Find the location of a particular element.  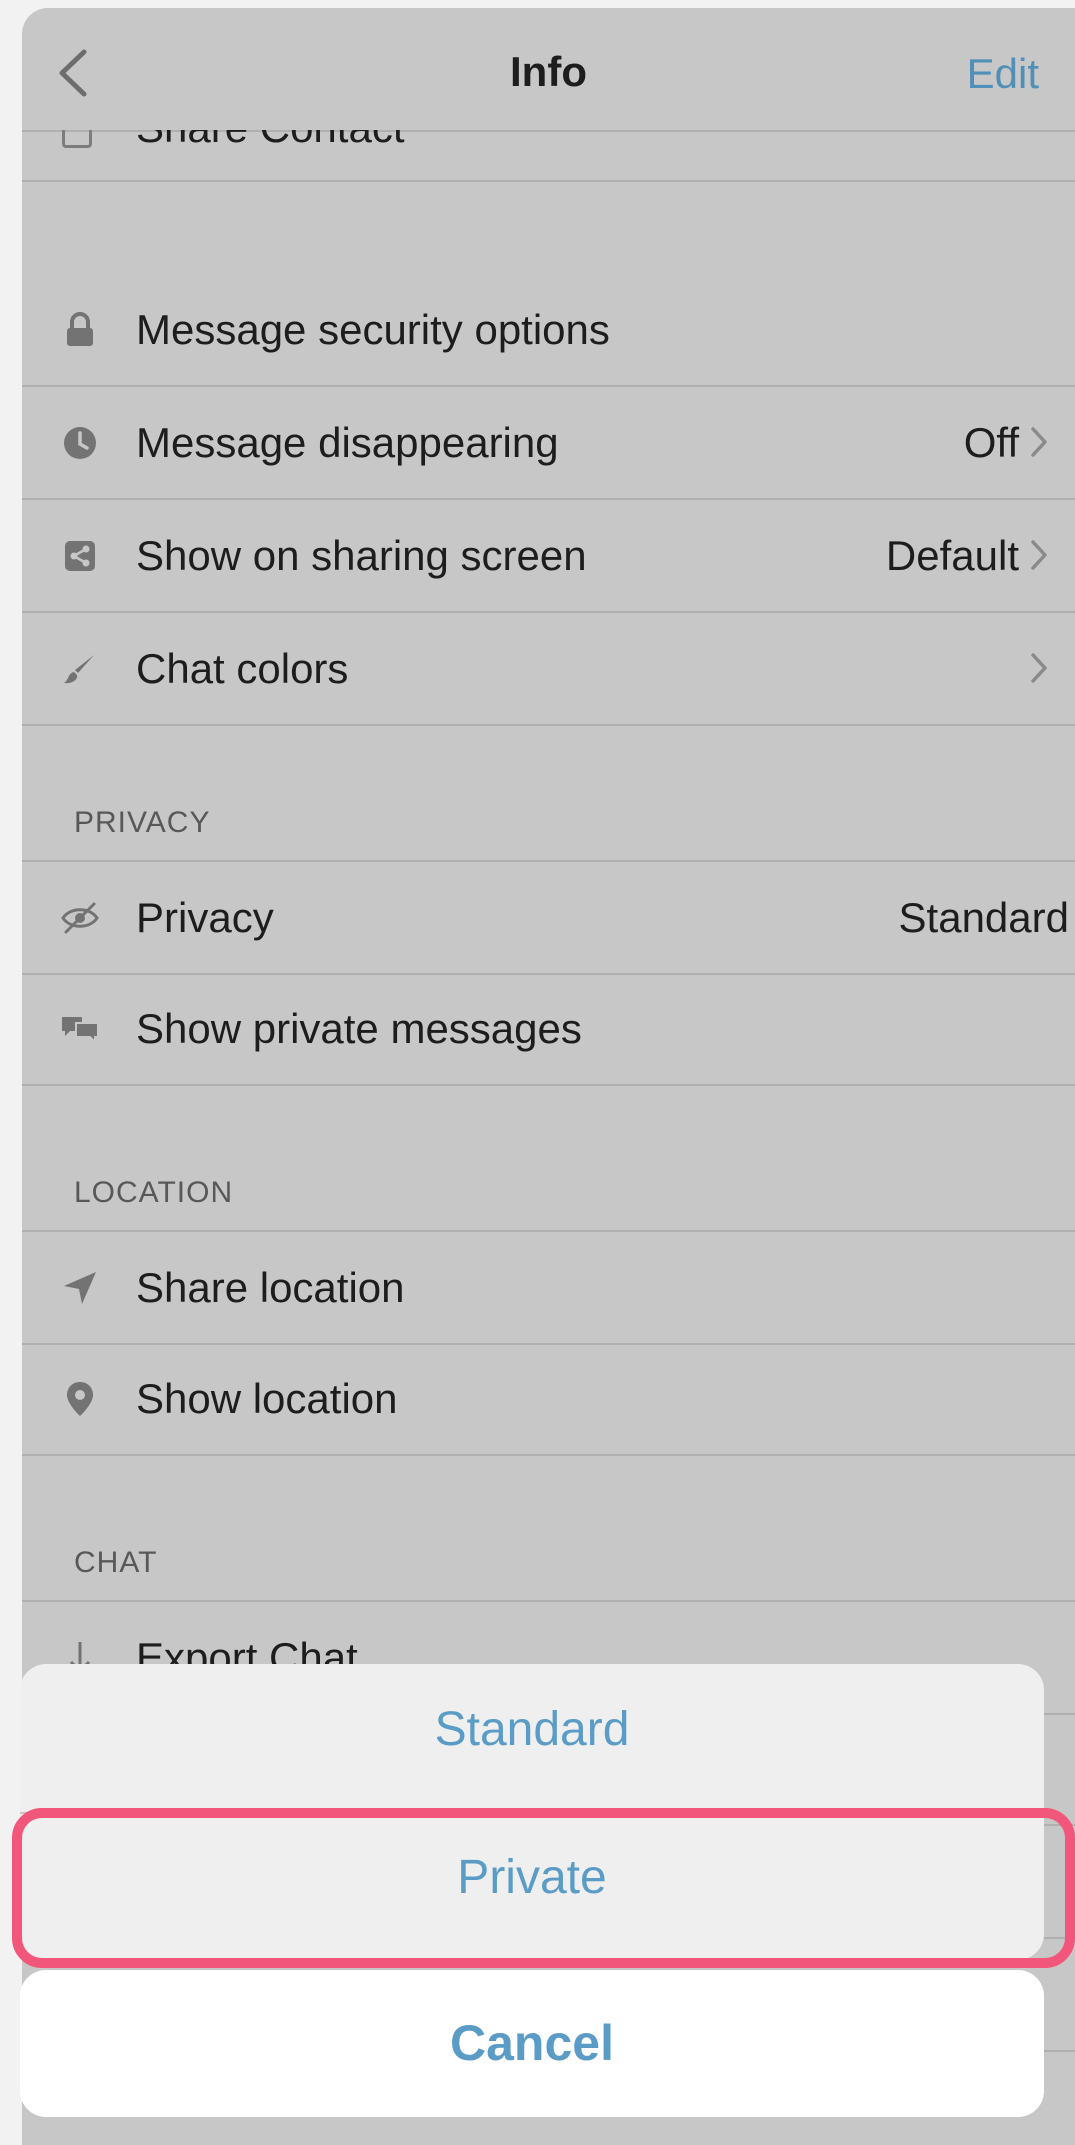

chat-bubbles-icon is located at coordinates (80, 1031).